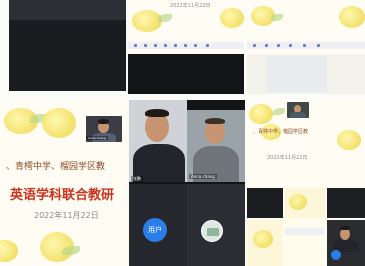 Image resolution: width=365 pixels, height=266 pixels. What do you see at coordinates (287, 158) in the screenshot?
I see `right-slide-date: 2022年11月22日` at bounding box center [287, 158].